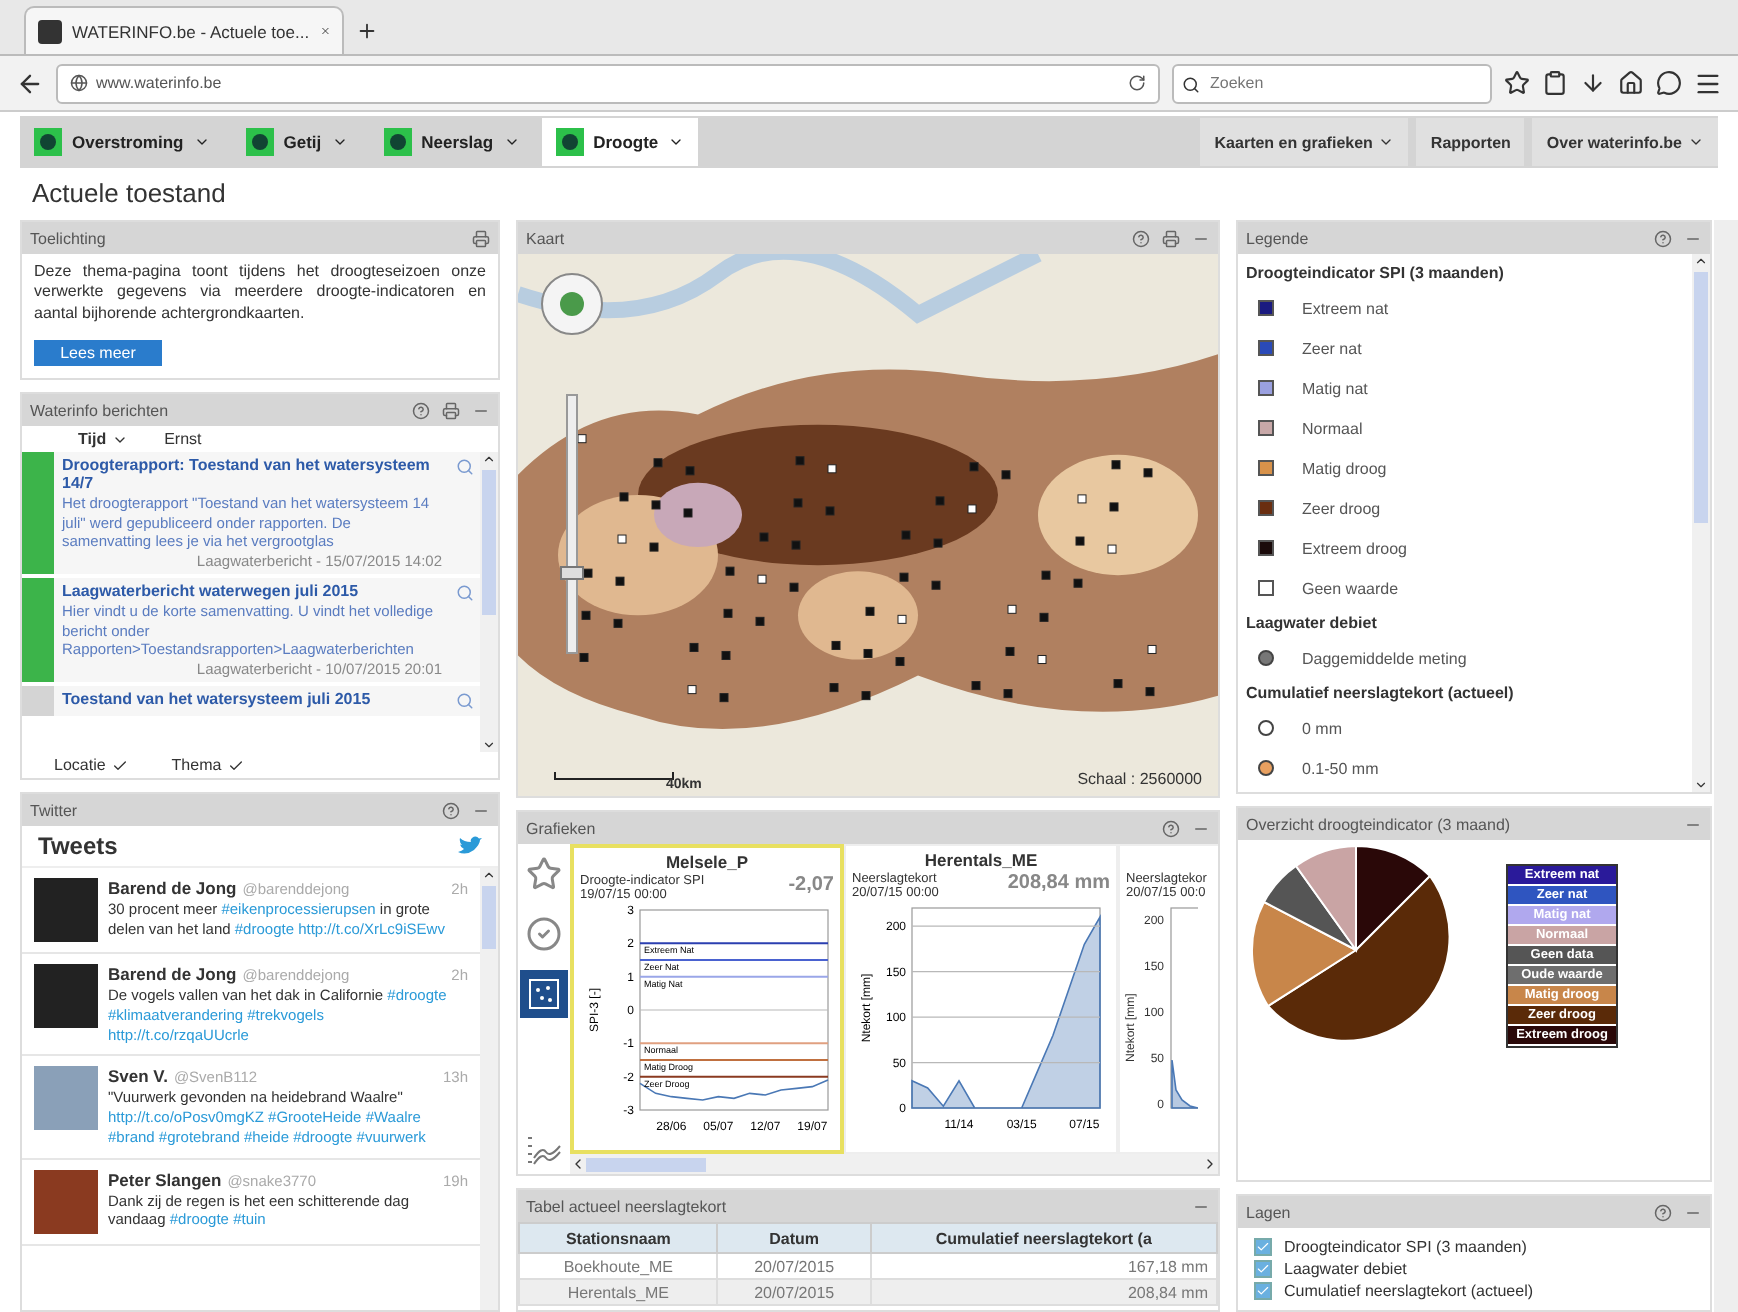 This screenshot has width=1738, height=1312. Describe the element at coordinates (1344, 468) in the screenshot. I see `legend-label: Matig droog` at that location.